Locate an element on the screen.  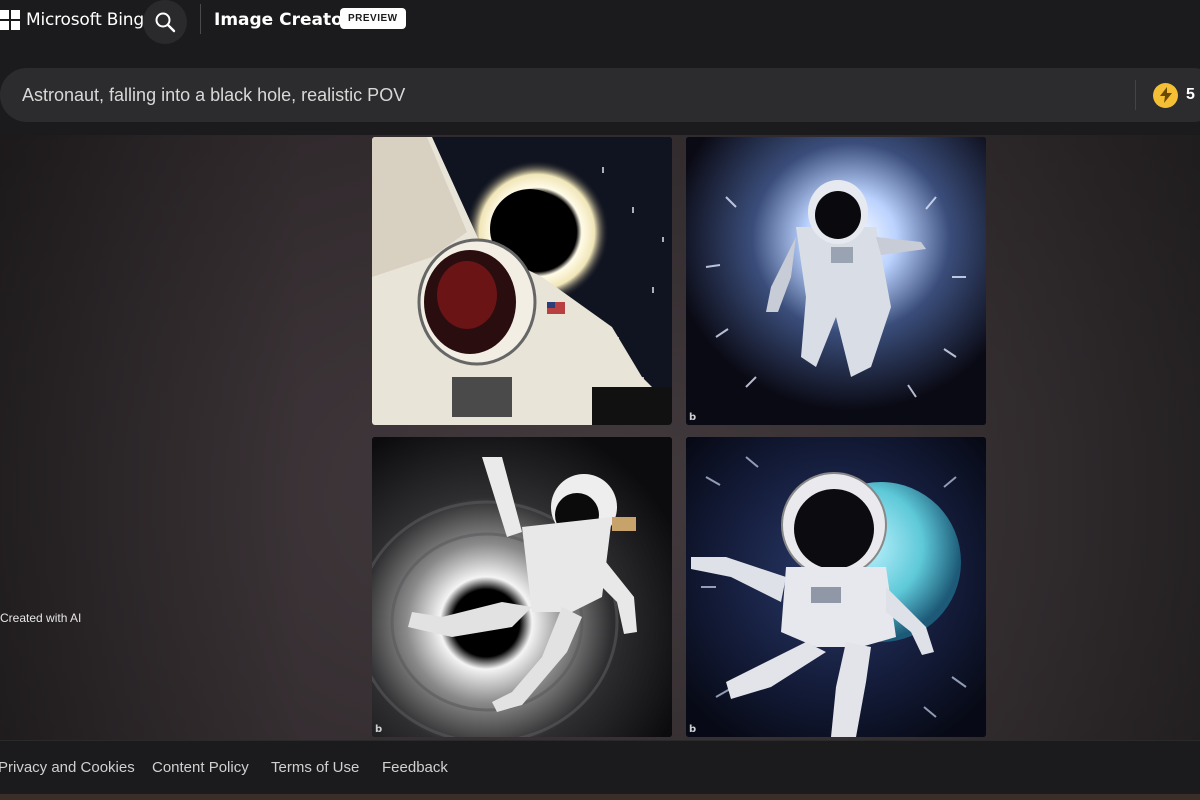
boost-count: 5 is located at coordinates (1190, 94).